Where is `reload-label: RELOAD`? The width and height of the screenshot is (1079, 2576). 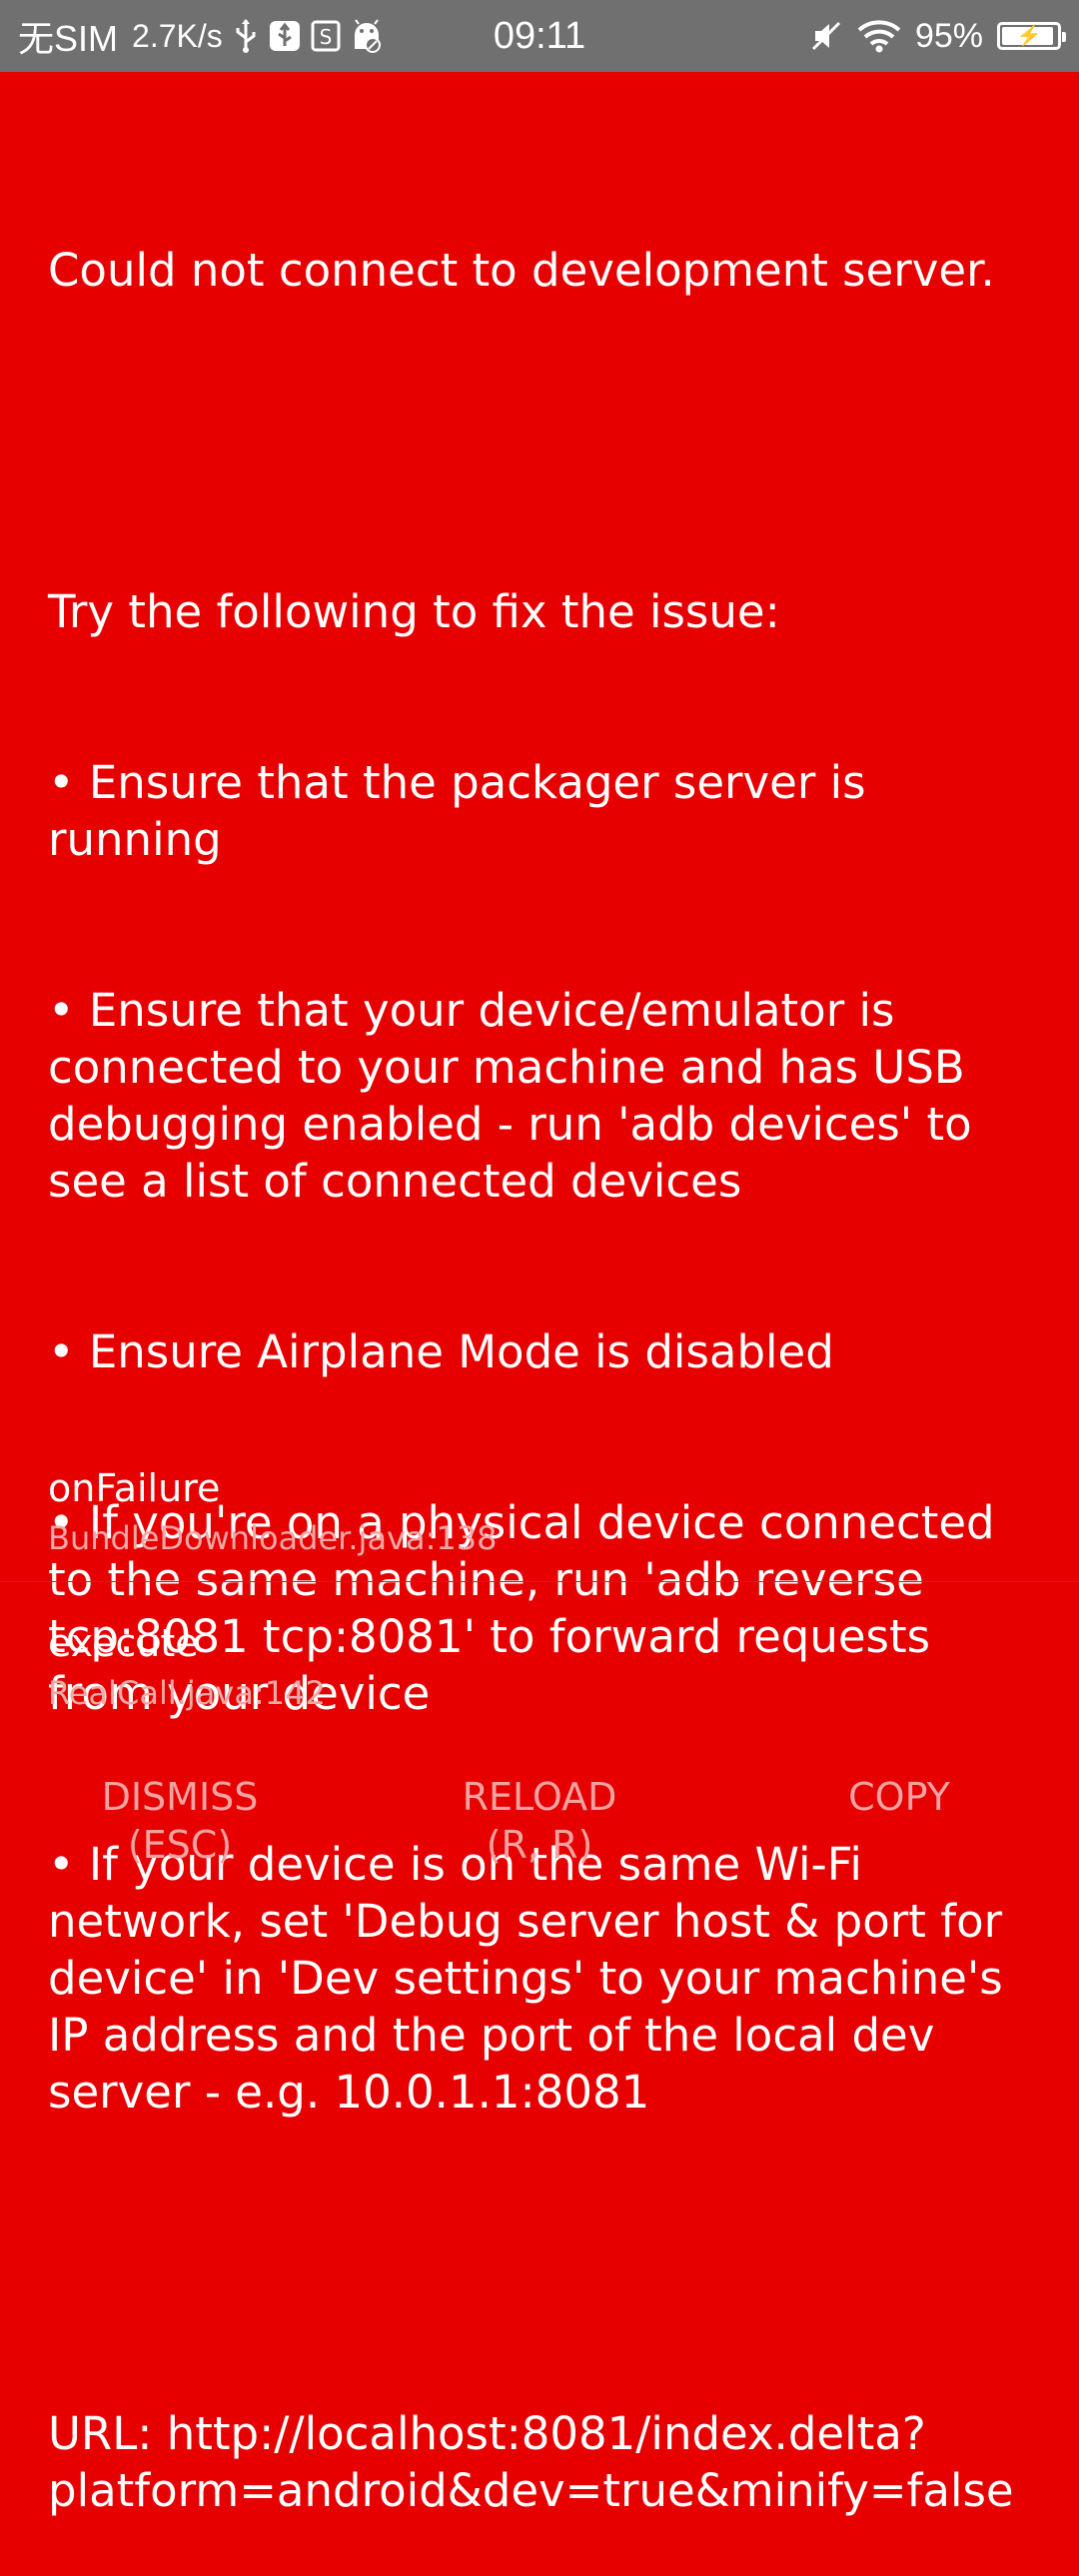
reload-label: RELOAD is located at coordinates (539, 1797).